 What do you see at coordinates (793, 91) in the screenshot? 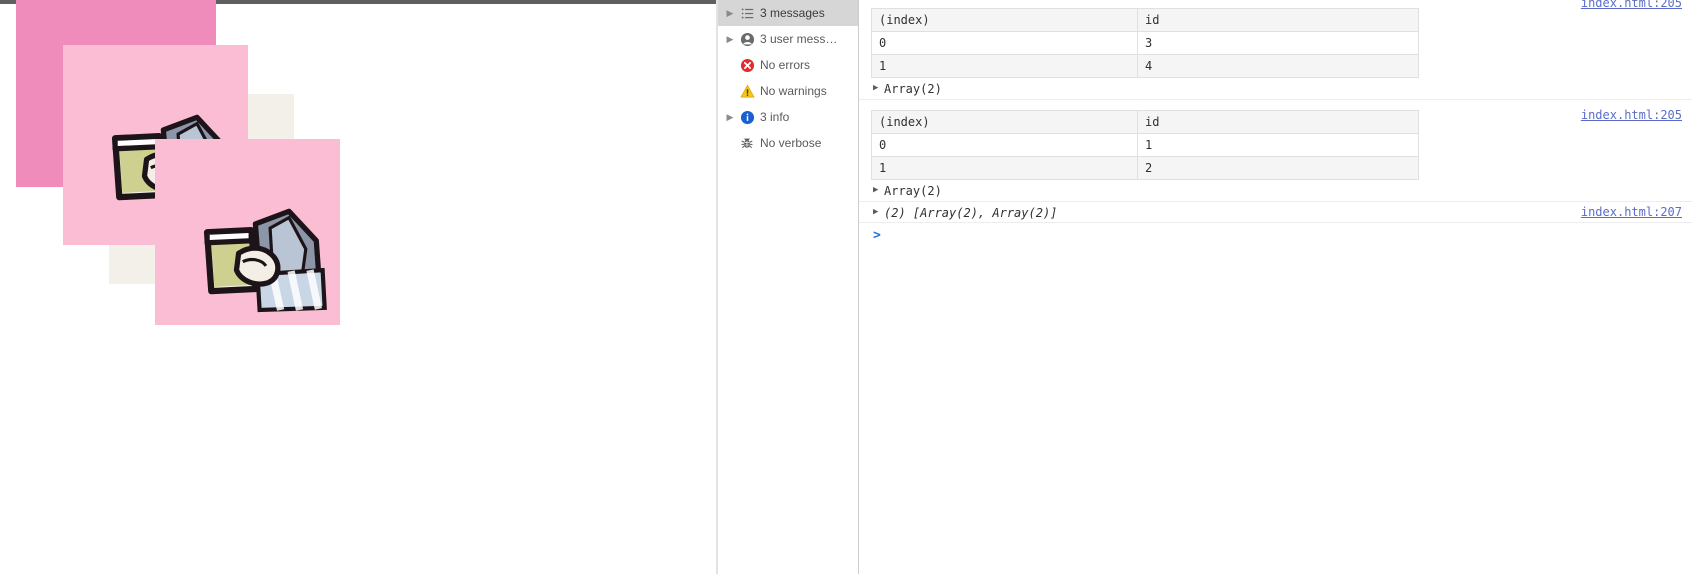
I see `sidebar-item-label: No warnings` at bounding box center [793, 91].